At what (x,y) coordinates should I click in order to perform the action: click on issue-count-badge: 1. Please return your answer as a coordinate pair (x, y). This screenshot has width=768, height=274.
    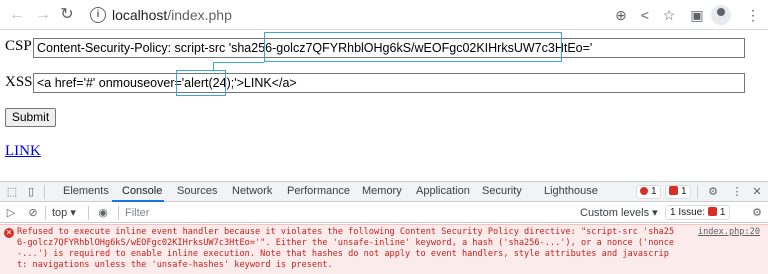
    Looking at the image, I should click on (678, 192).